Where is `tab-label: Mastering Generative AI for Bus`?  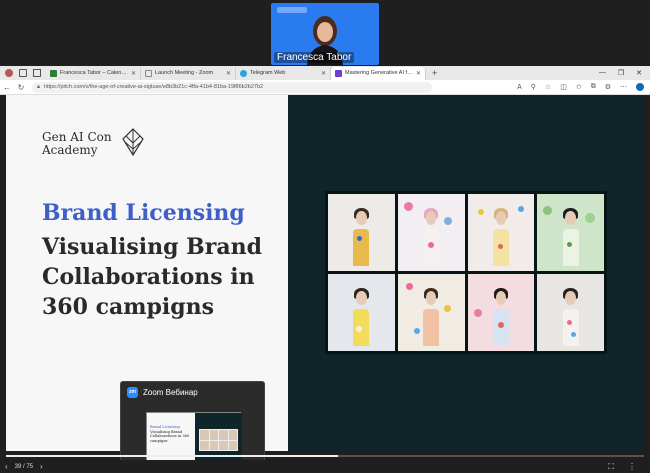
tab-label: Mastering Generative AI for Bus is located at coordinates (379, 73).